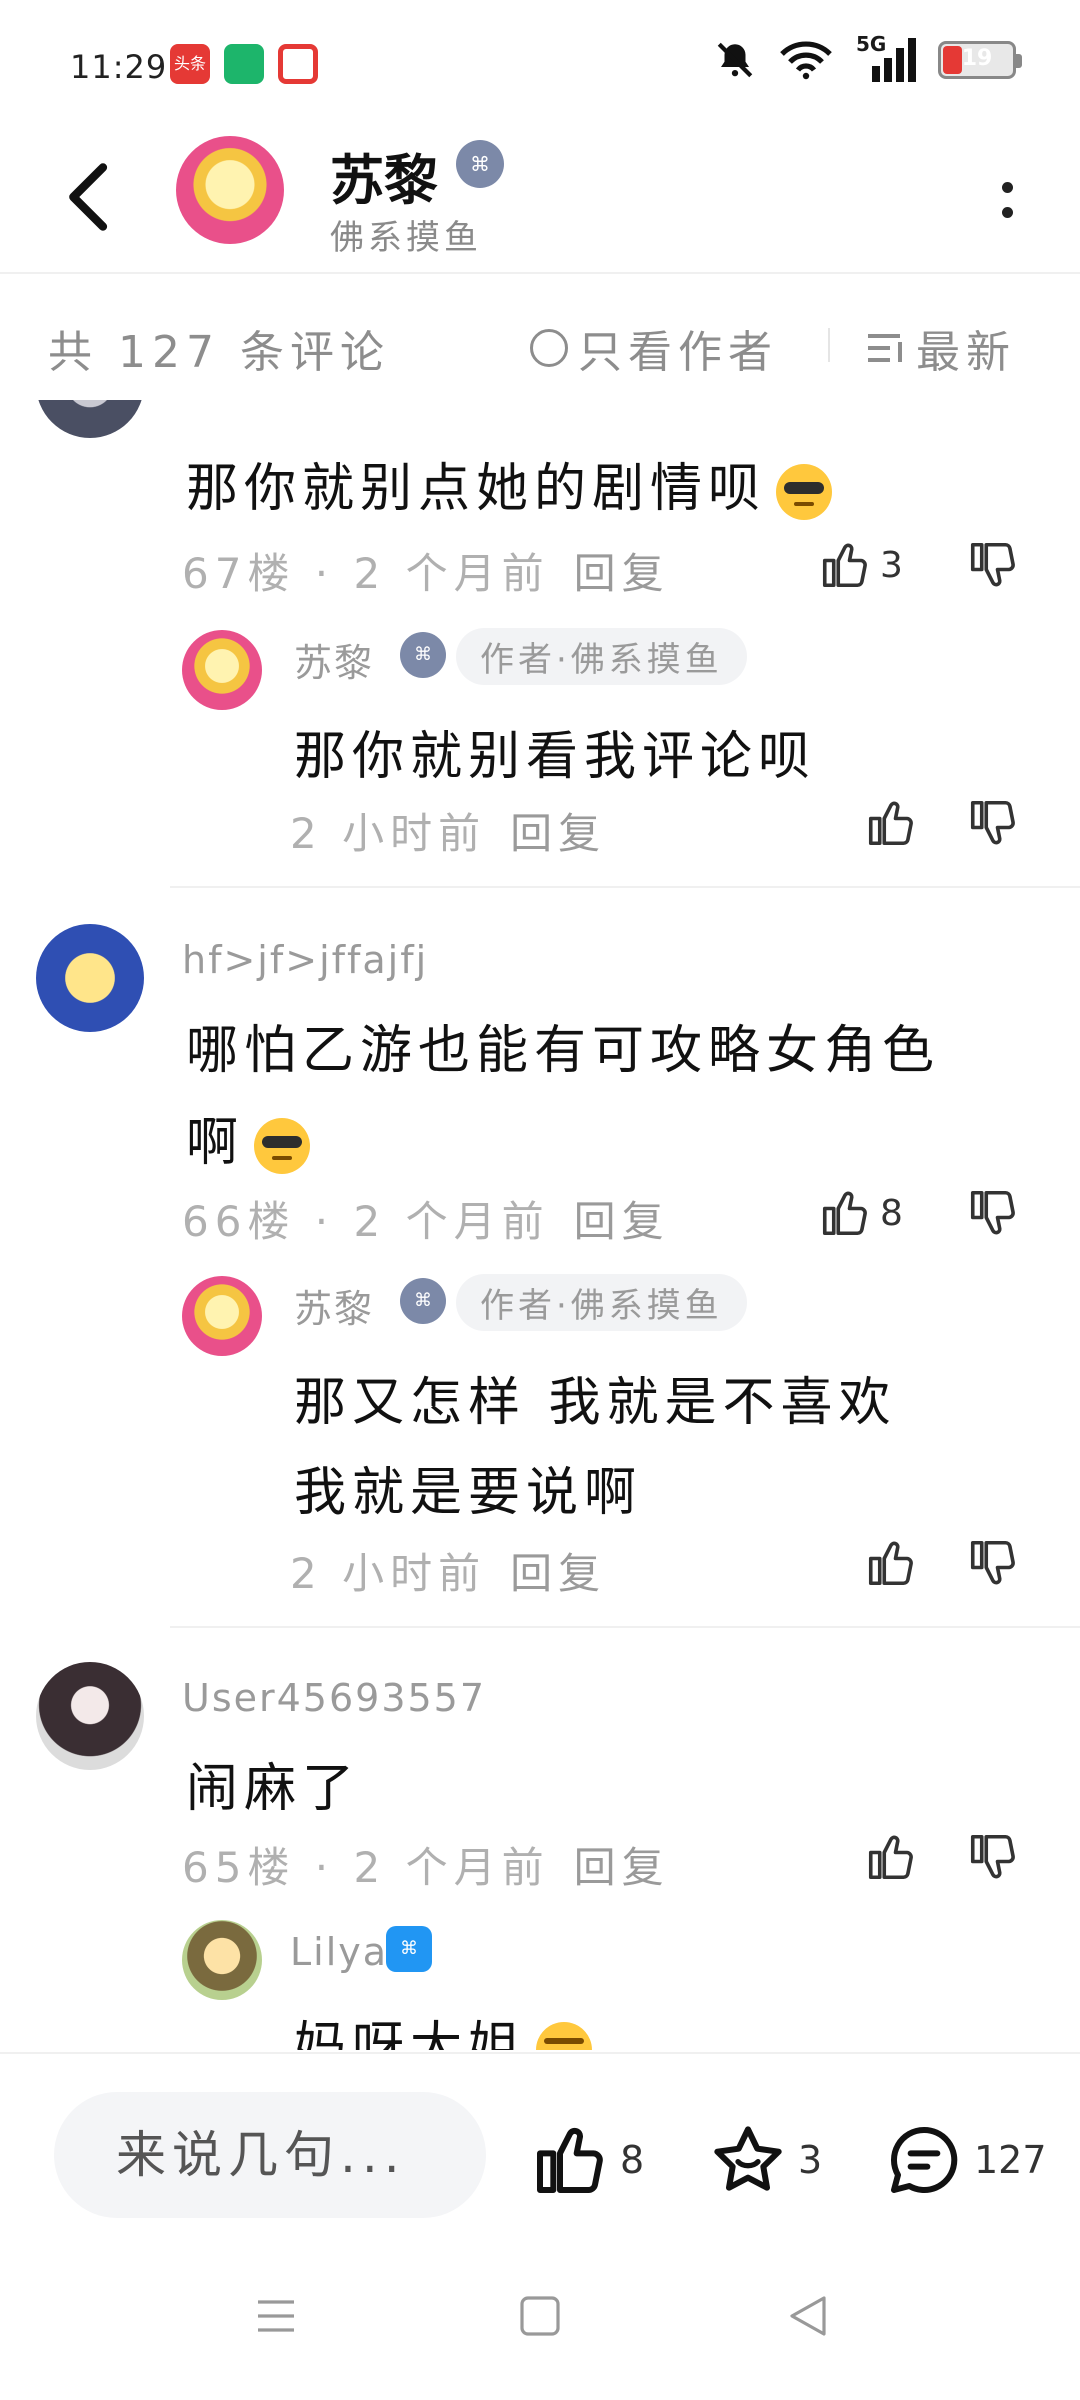  I want to click on post-header: 苏黎 ⌘ 佛系摸鱼, so click(540, 197).